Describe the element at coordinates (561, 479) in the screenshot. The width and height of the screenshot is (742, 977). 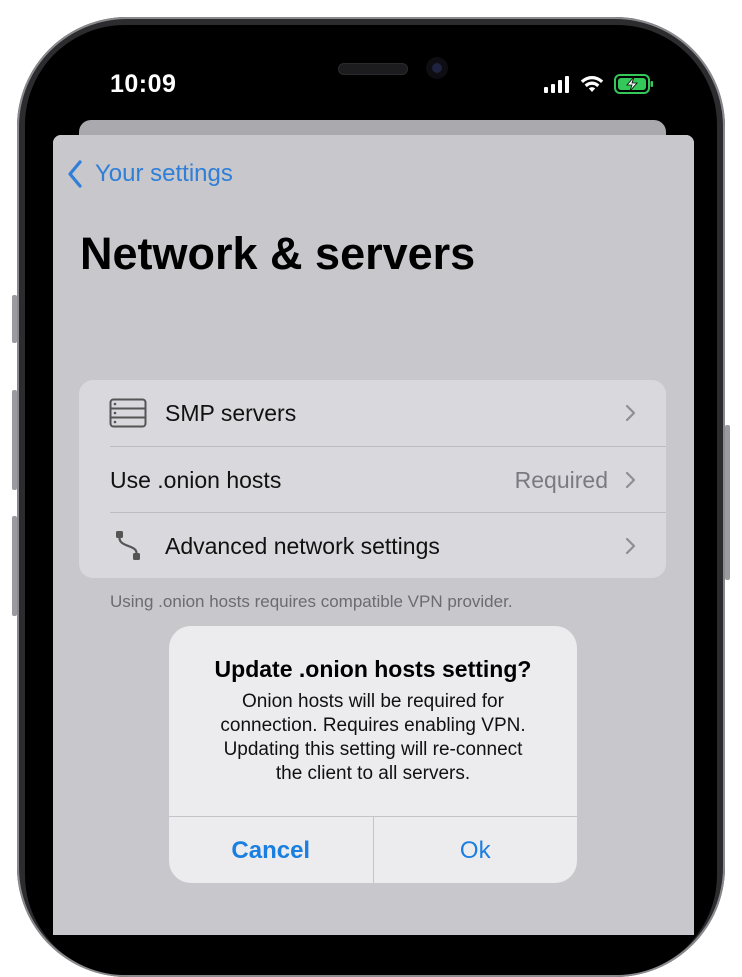
I see `onion-hosts-value: Required` at that location.